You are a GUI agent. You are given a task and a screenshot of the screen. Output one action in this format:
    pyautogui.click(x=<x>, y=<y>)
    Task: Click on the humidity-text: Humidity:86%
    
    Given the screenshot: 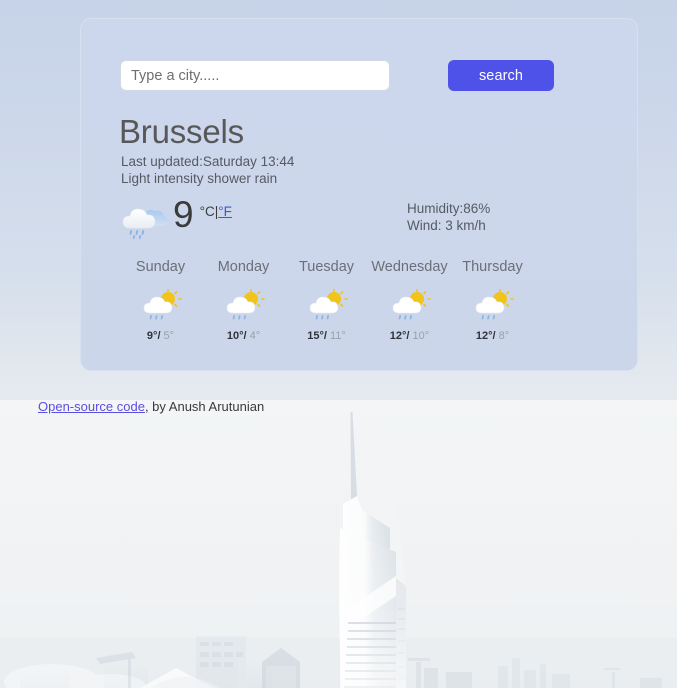 What is the action you would take?
    pyautogui.click(x=449, y=208)
    